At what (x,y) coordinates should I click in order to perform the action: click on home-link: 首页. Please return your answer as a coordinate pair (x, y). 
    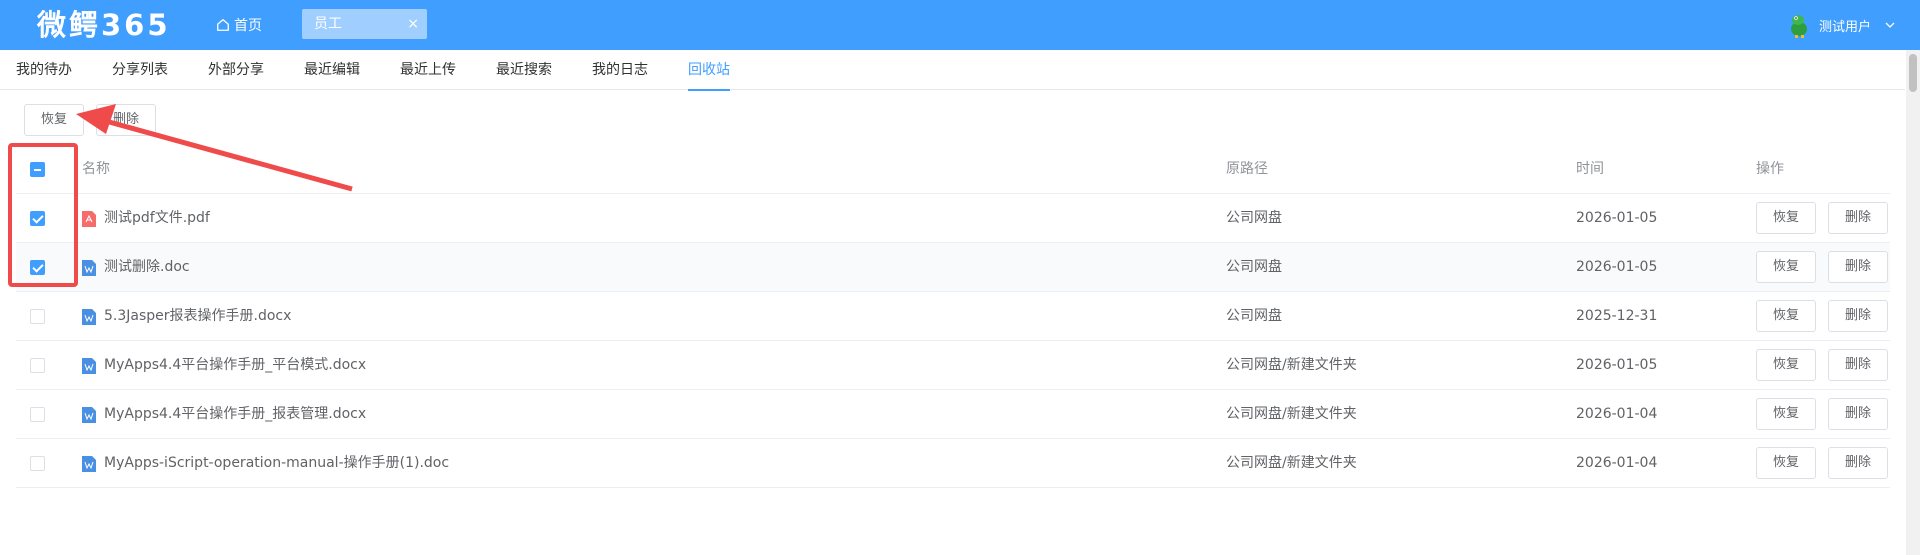
    Looking at the image, I should click on (239, 25).